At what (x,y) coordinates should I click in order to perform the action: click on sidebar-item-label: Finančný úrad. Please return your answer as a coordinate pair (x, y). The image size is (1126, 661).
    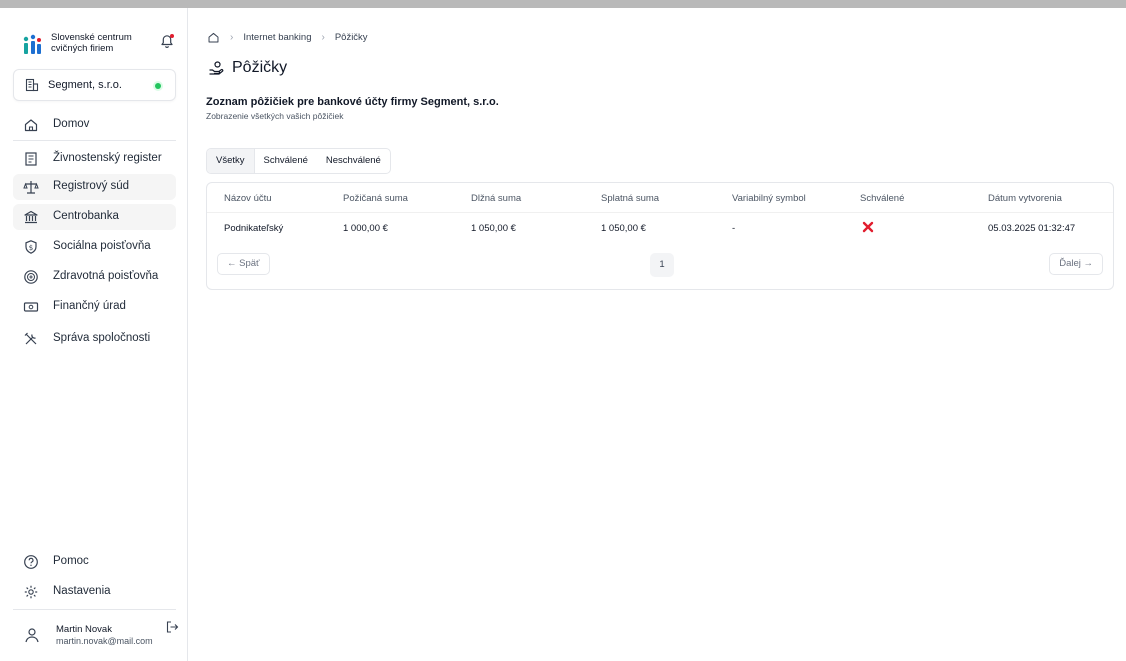
    Looking at the image, I should click on (89, 306).